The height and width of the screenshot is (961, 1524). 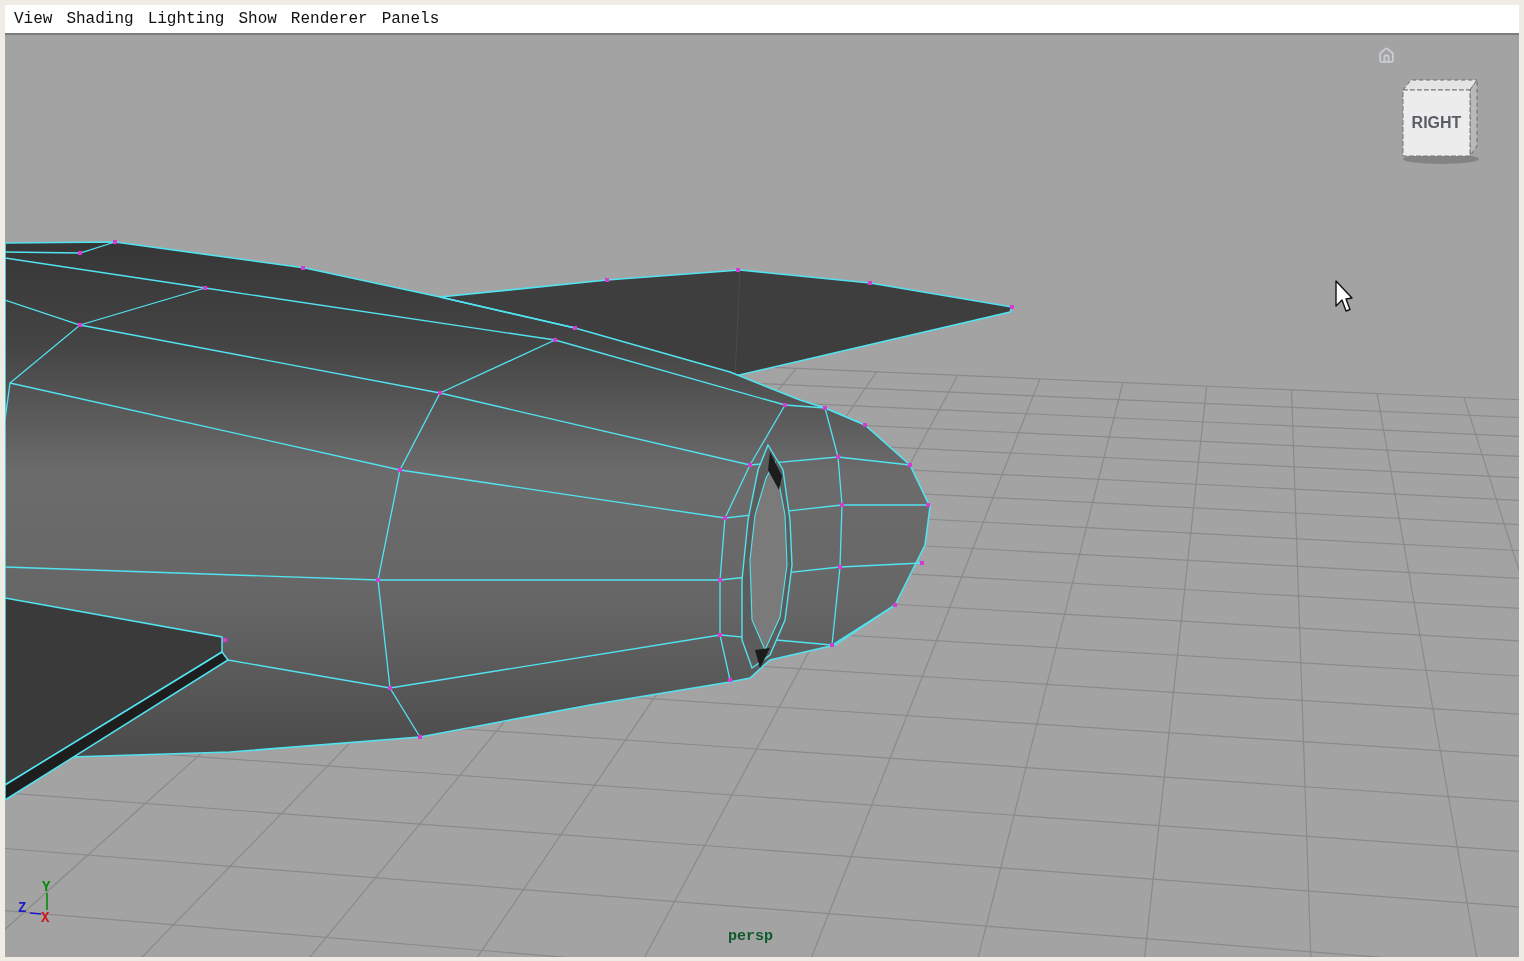 What do you see at coordinates (329, 19) in the screenshot?
I see `menu-item: Renderer` at bounding box center [329, 19].